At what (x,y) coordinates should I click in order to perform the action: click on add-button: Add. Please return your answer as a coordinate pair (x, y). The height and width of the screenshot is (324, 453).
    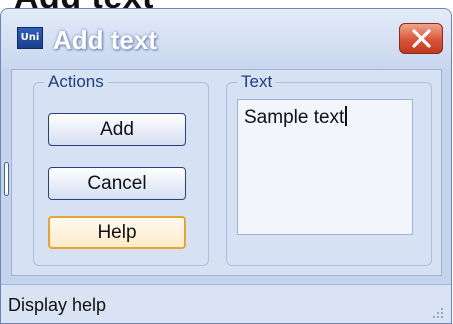
    Looking at the image, I should click on (117, 129).